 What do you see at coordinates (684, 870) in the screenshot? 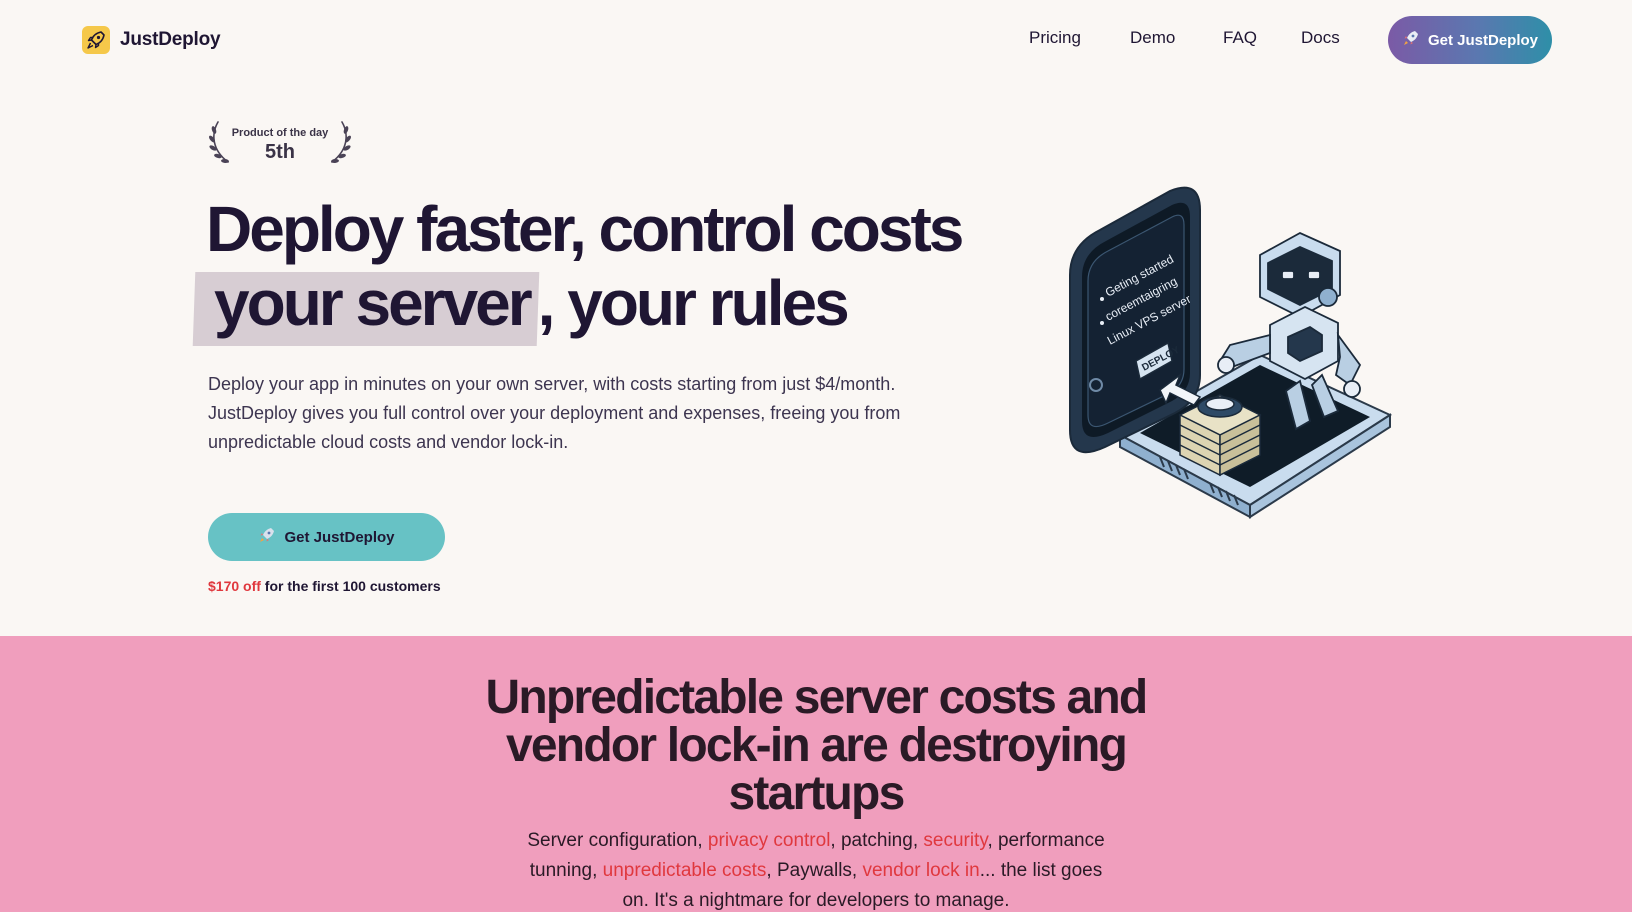
I see `problem-highlight-costs: unpredictable costs` at bounding box center [684, 870].